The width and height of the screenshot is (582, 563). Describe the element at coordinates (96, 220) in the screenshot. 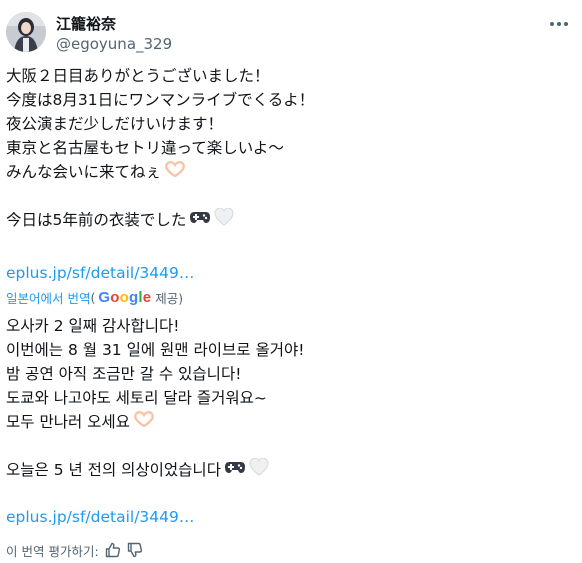

I see `text-line: 今日は5年前の衣装でした` at that location.